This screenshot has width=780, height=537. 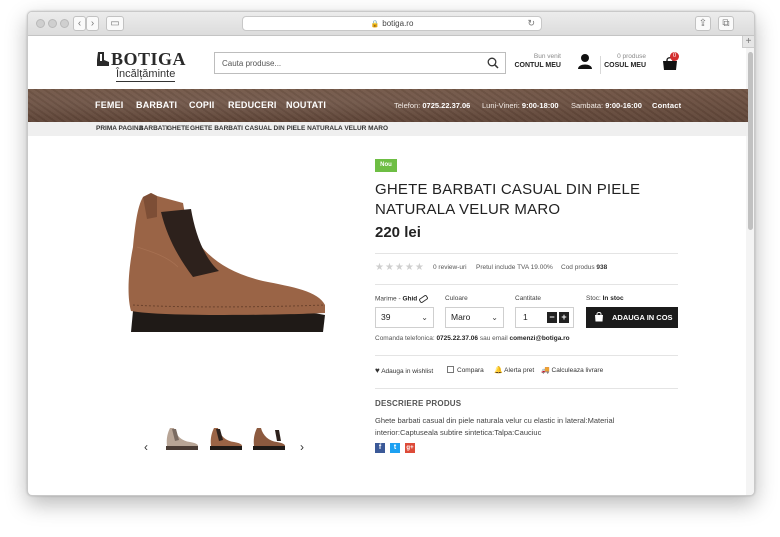 What do you see at coordinates (528, 298) in the screenshot?
I see `quantity-label: Cantitate` at bounding box center [528, 298].